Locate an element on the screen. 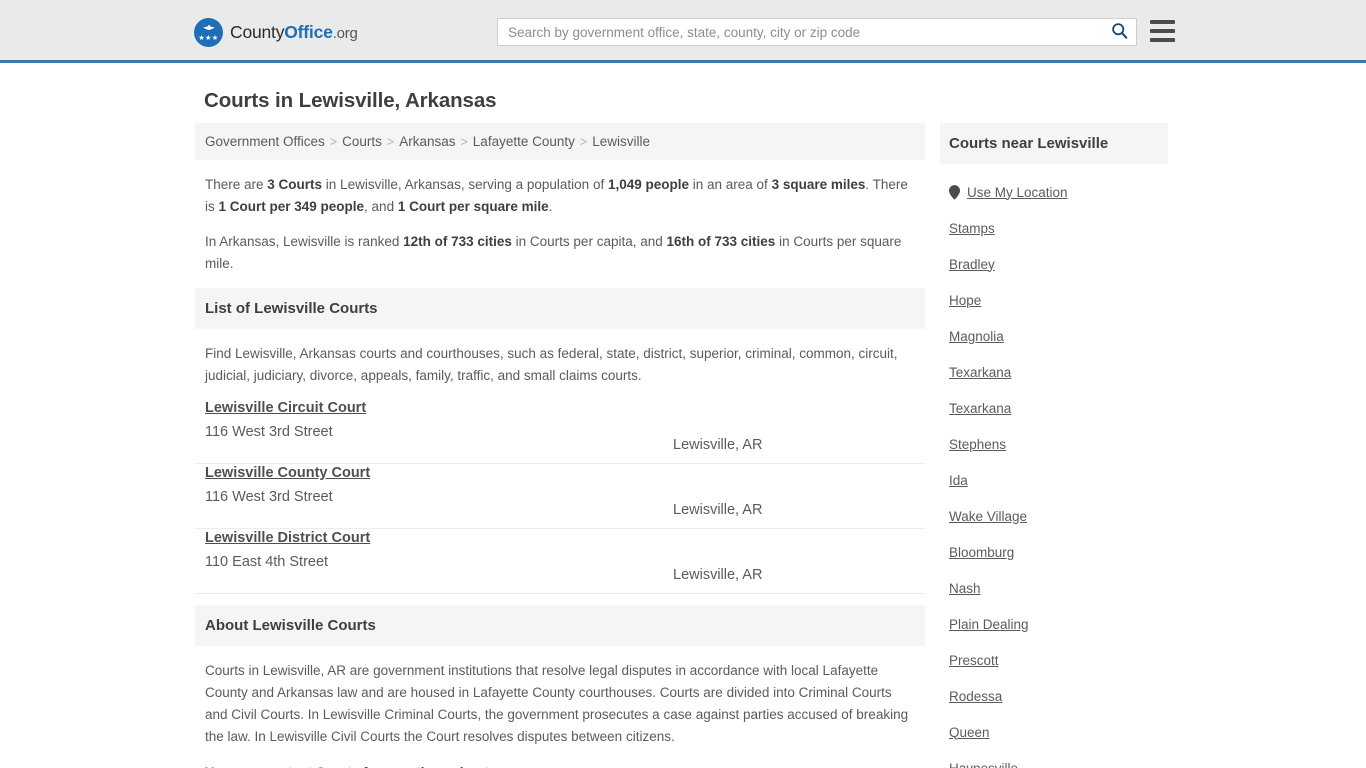 Image resolution: width=1366 pixels, height=768 pixels. breadcrumb-item-government-offices: Government Offices is located at coordinates (265, 141).